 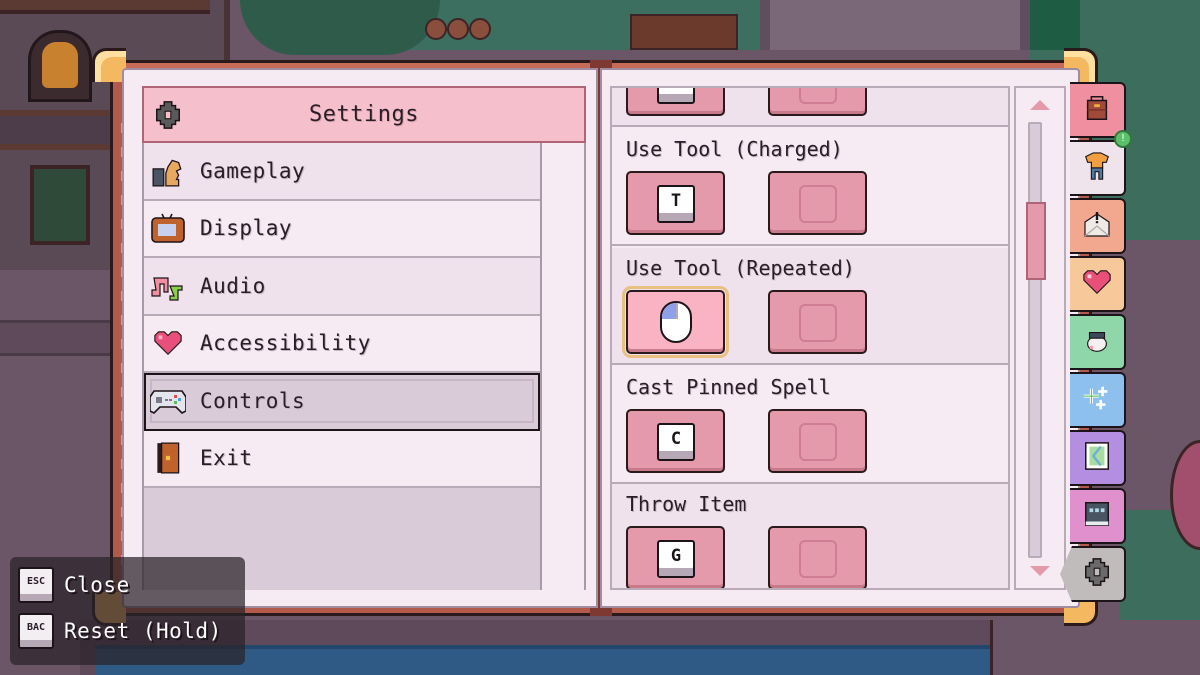 What do you see at coordinates (342, 287) in the screenshot?
I see `nav-item-audio: Audio` at bounding box center [342, 287].